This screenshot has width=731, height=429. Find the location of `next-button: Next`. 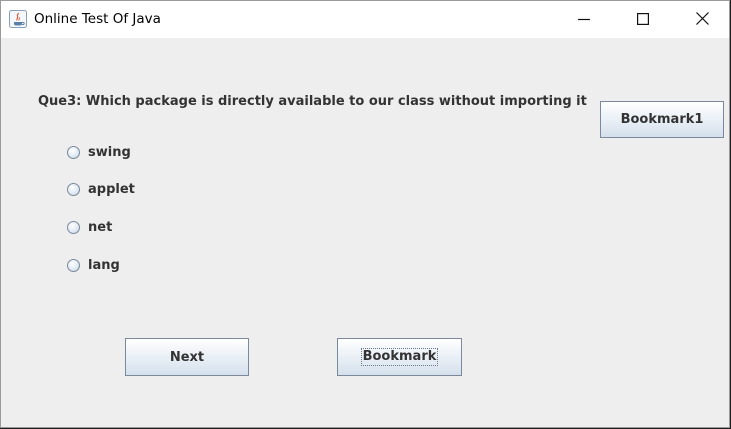

next-button: Next is located at coordinates (187, 357).